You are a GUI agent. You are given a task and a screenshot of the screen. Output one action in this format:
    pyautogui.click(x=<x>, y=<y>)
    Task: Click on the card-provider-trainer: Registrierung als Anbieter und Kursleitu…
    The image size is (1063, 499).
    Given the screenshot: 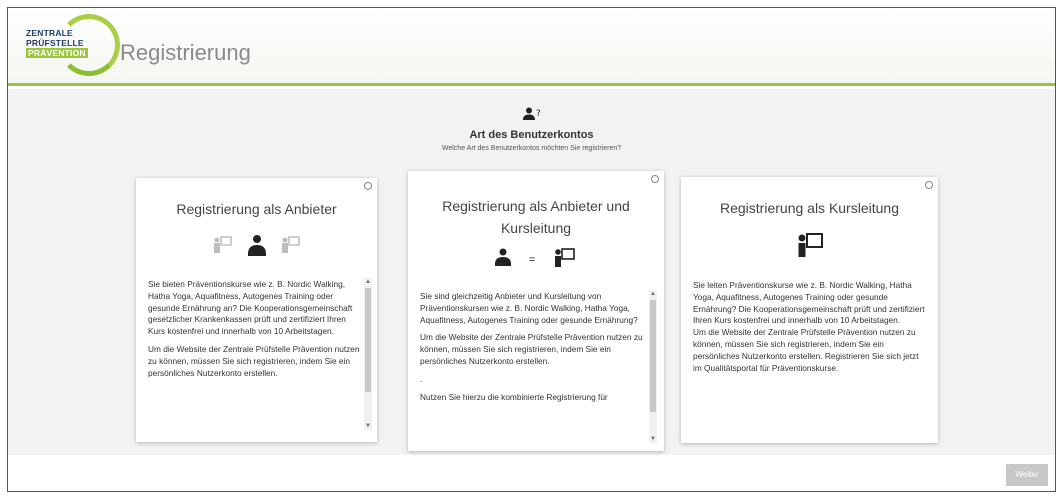 What is the action you would take?
    pyautogui.click(x=536, y=311)
    